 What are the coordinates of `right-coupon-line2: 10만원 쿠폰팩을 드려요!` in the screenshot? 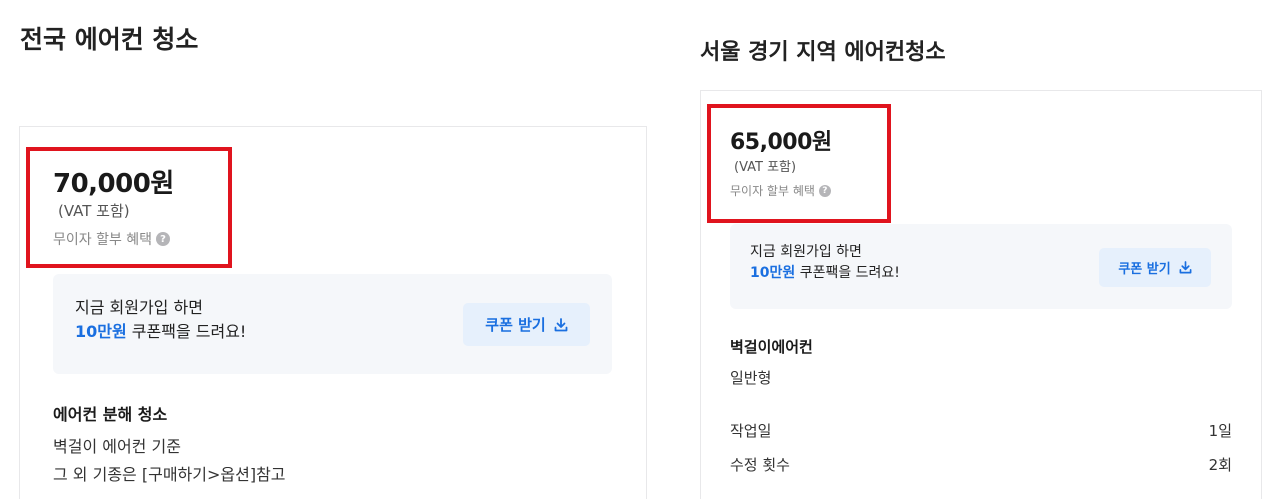 It's located at (825, 273).